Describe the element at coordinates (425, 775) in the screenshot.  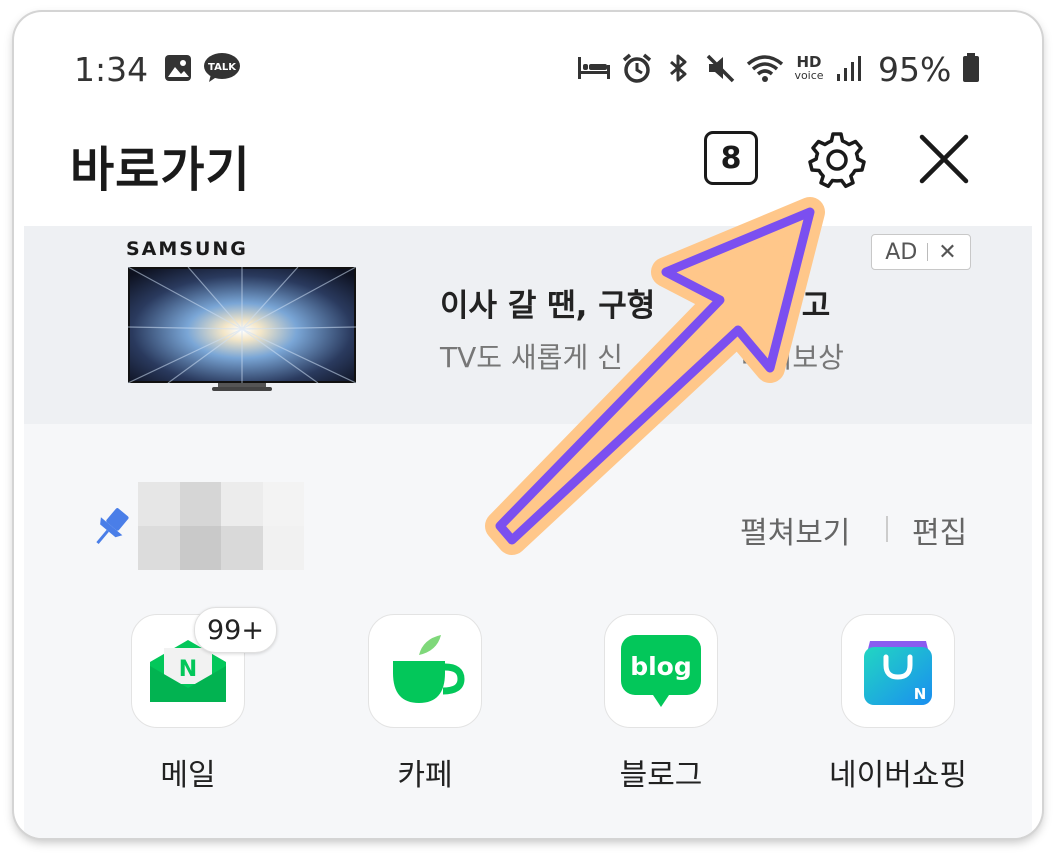
I see `cafe-label: 카페` at that location.